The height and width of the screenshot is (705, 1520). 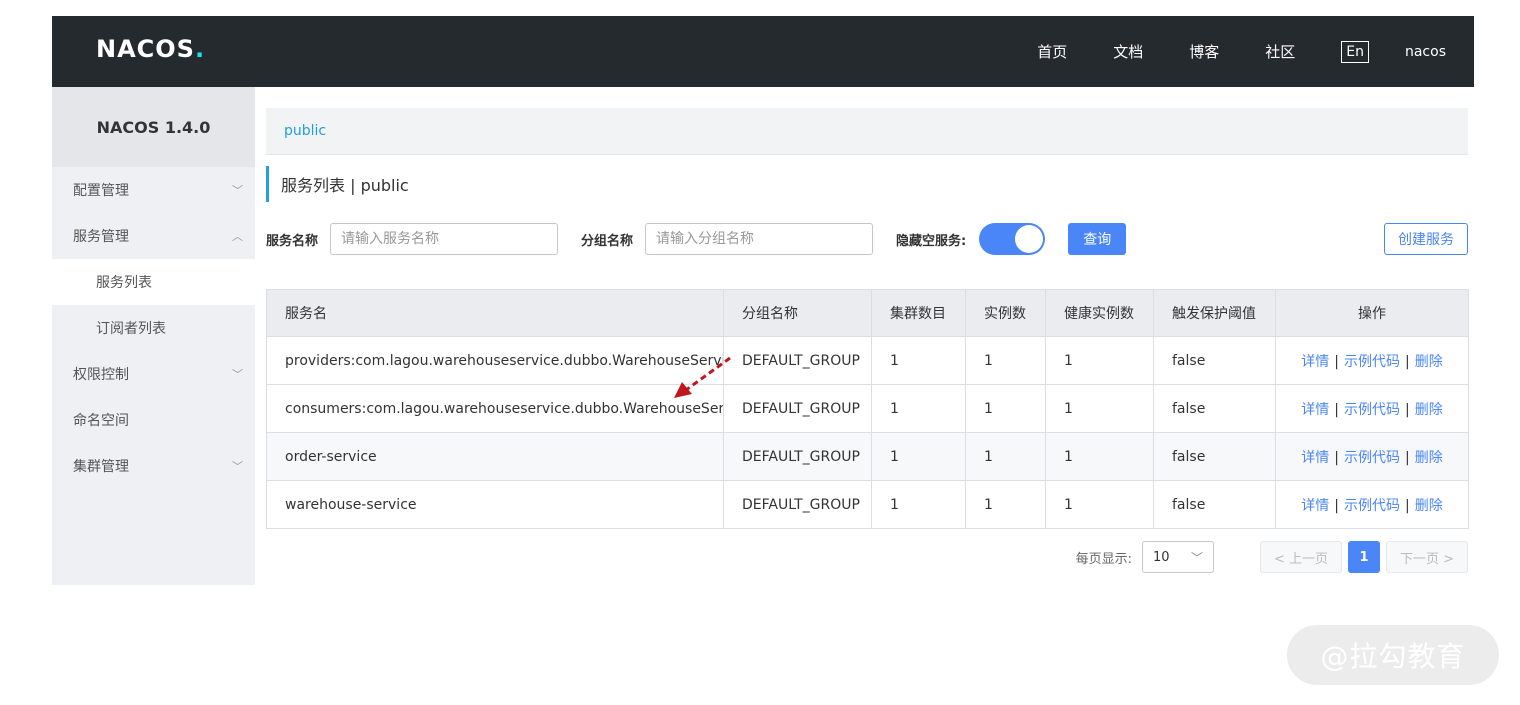 What do you see at coordinates (145, 49) in the screenshot?
I see `logo-text: NACOS` at bounding box center [145, 49].